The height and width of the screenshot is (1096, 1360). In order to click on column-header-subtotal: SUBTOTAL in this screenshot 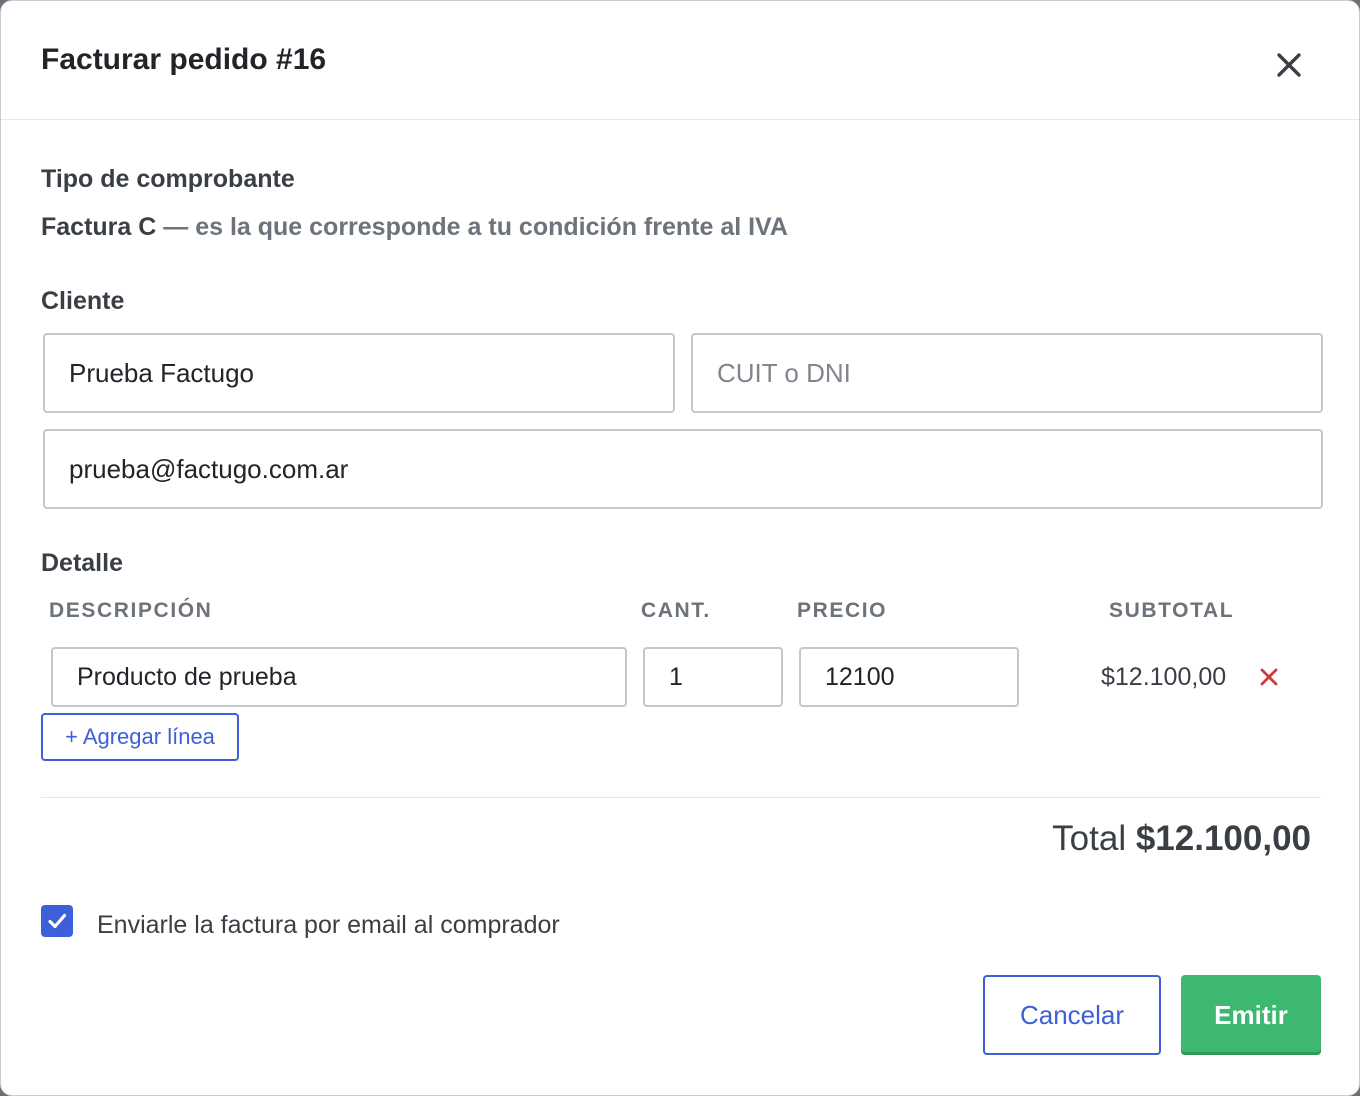, I will do `click(1172, 610)`.